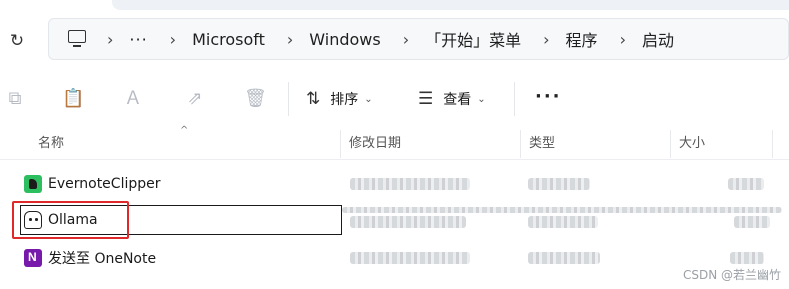  I want to click on sort-ascending-icon: ^, so click(184, 130).